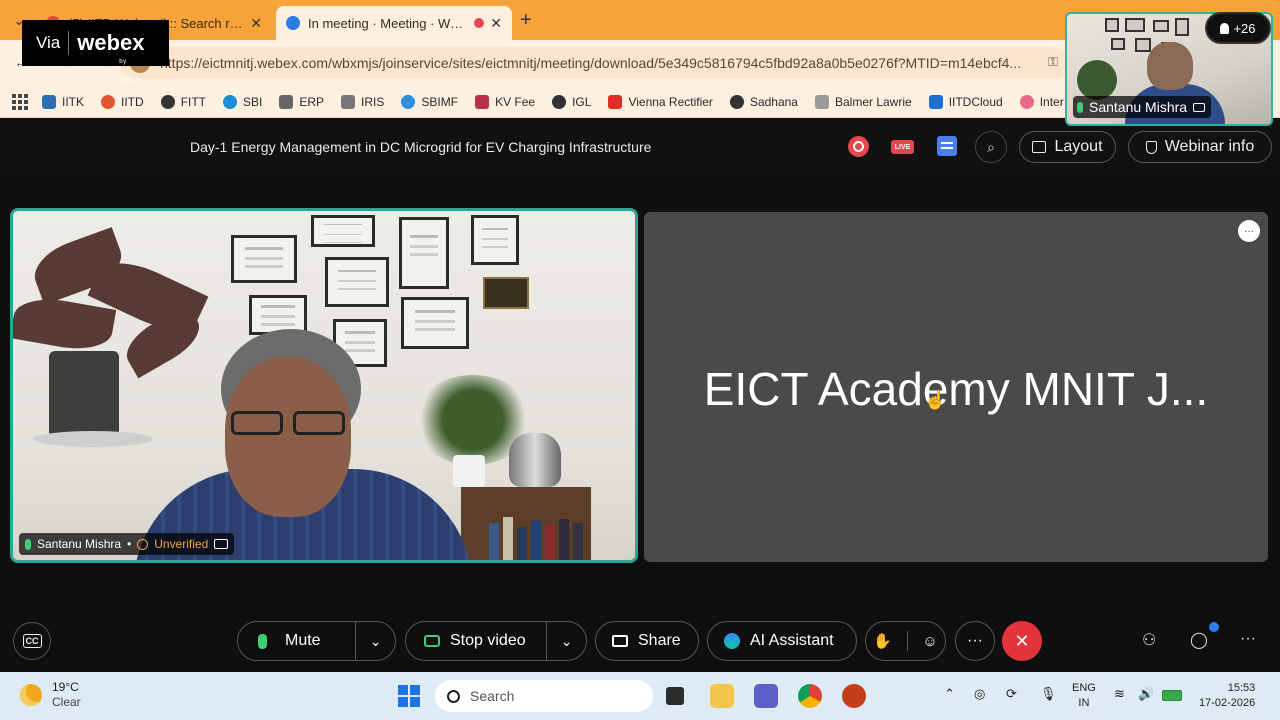 The width and height of the screenshot is (1280, 720). Describe the element at coordinates (1172, 695) in the screenshot. I see `battery-icon` at that location.